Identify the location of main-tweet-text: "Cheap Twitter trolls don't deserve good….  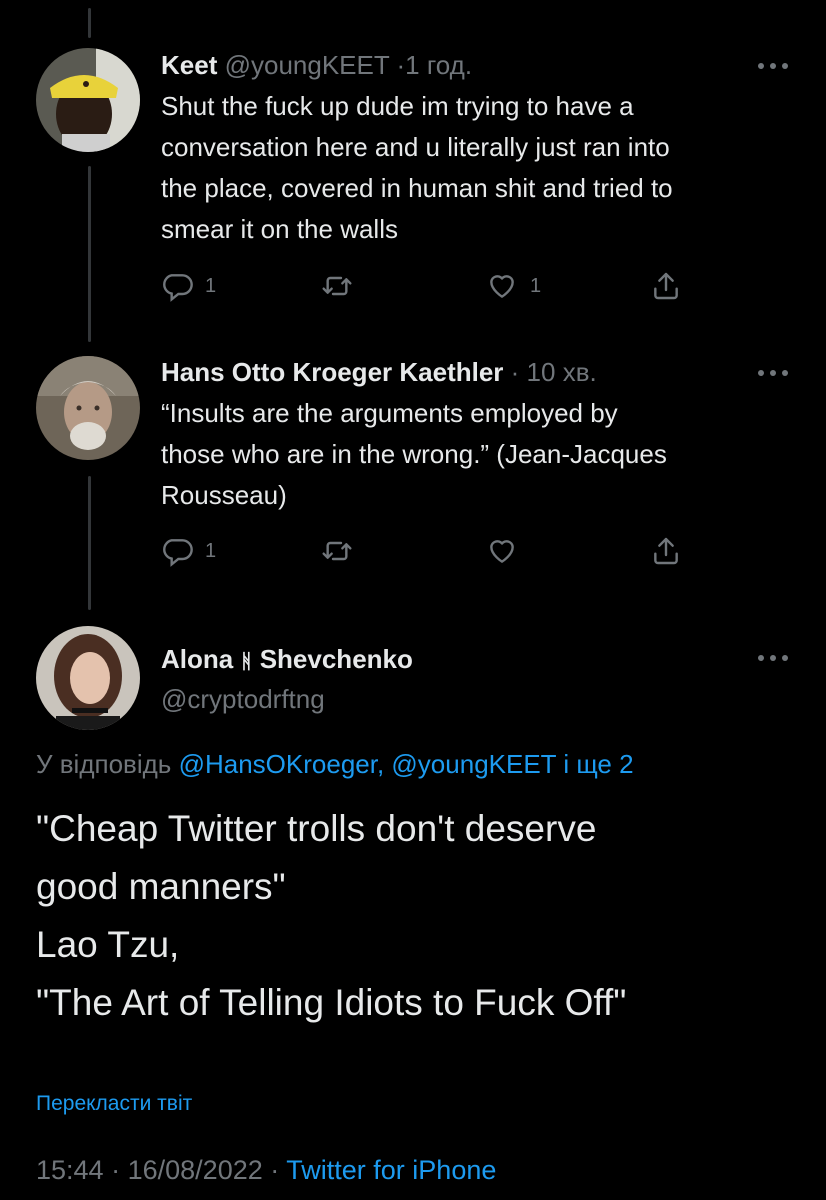
(331, 915).